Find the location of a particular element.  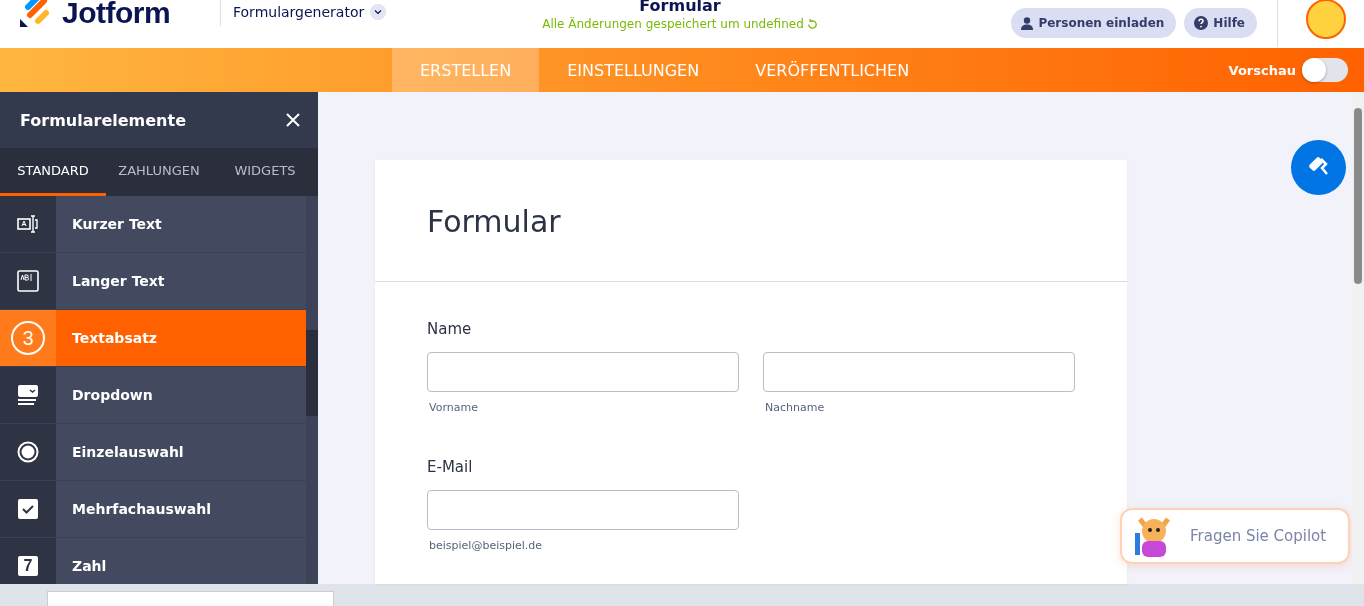

brand-name: Jotform is located at coordinates (116, 15).